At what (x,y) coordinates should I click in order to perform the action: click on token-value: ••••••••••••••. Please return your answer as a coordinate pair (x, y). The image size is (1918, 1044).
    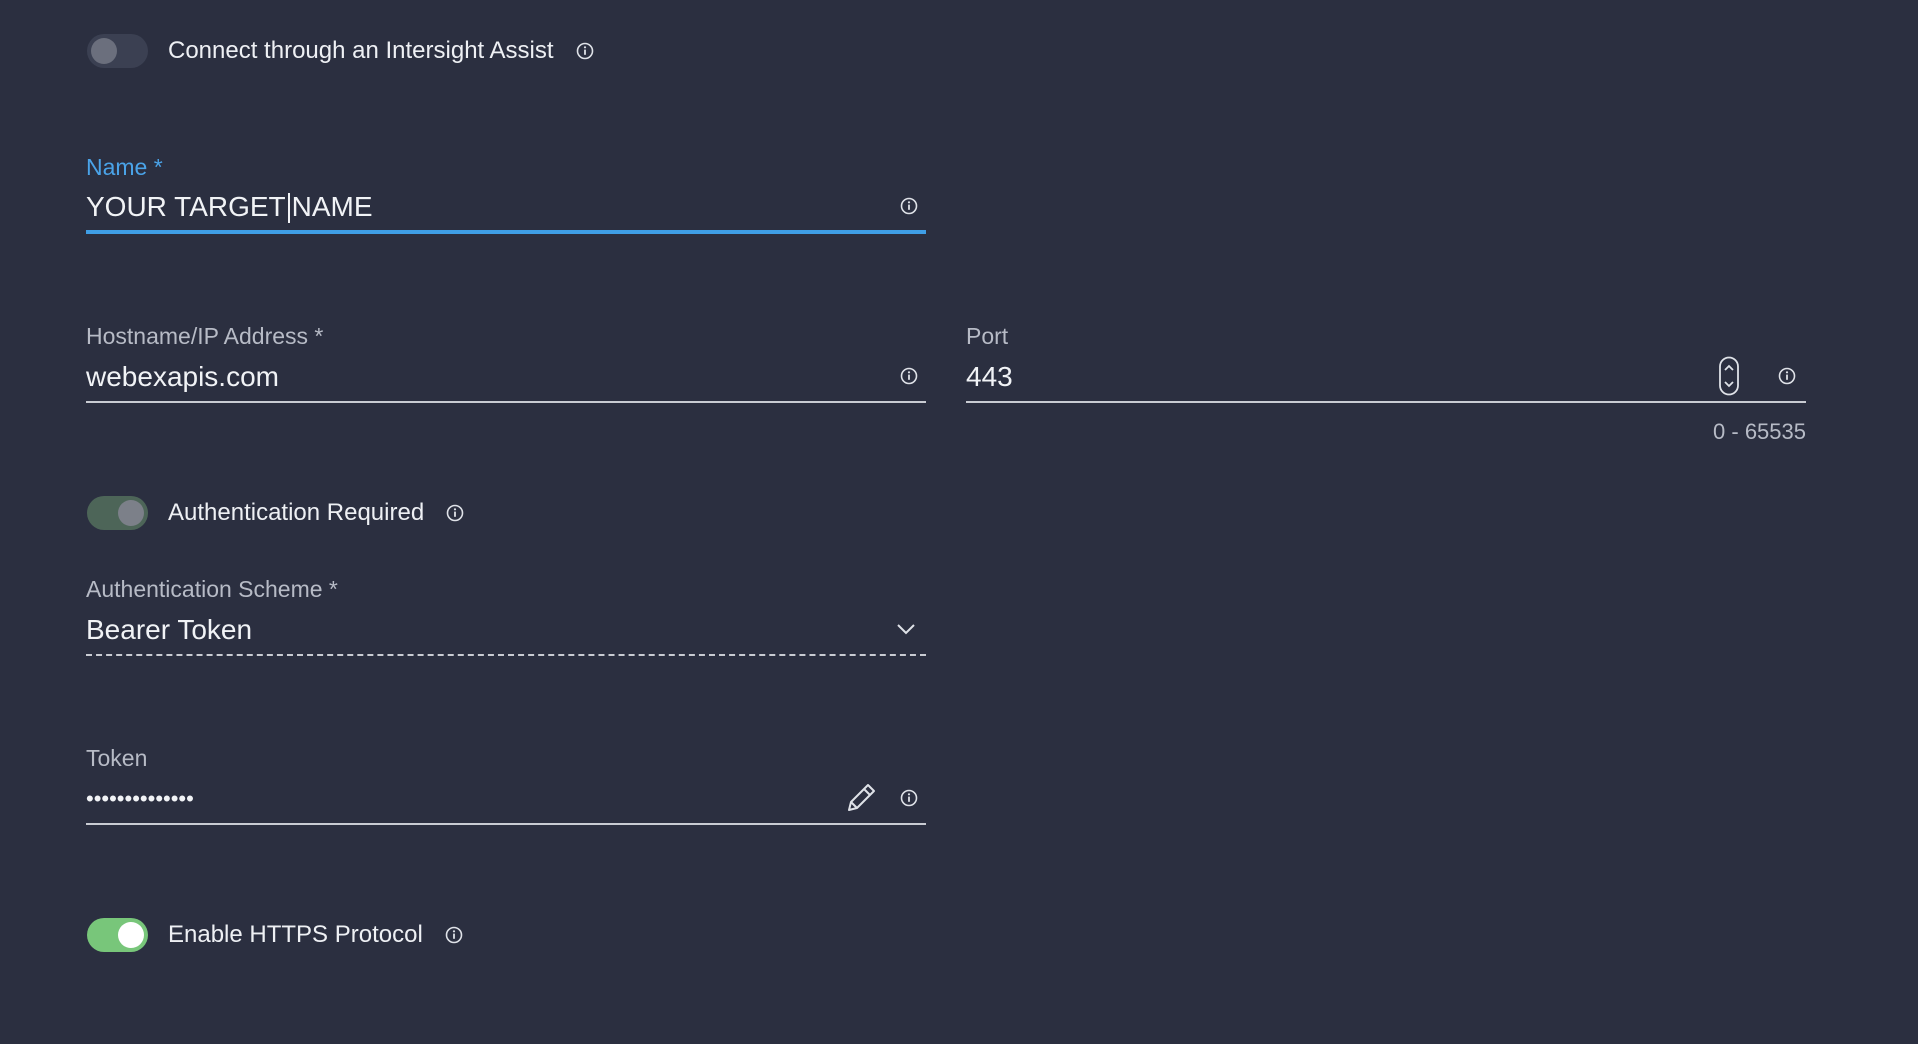
    Looking at the image, I should click on (140, 798).